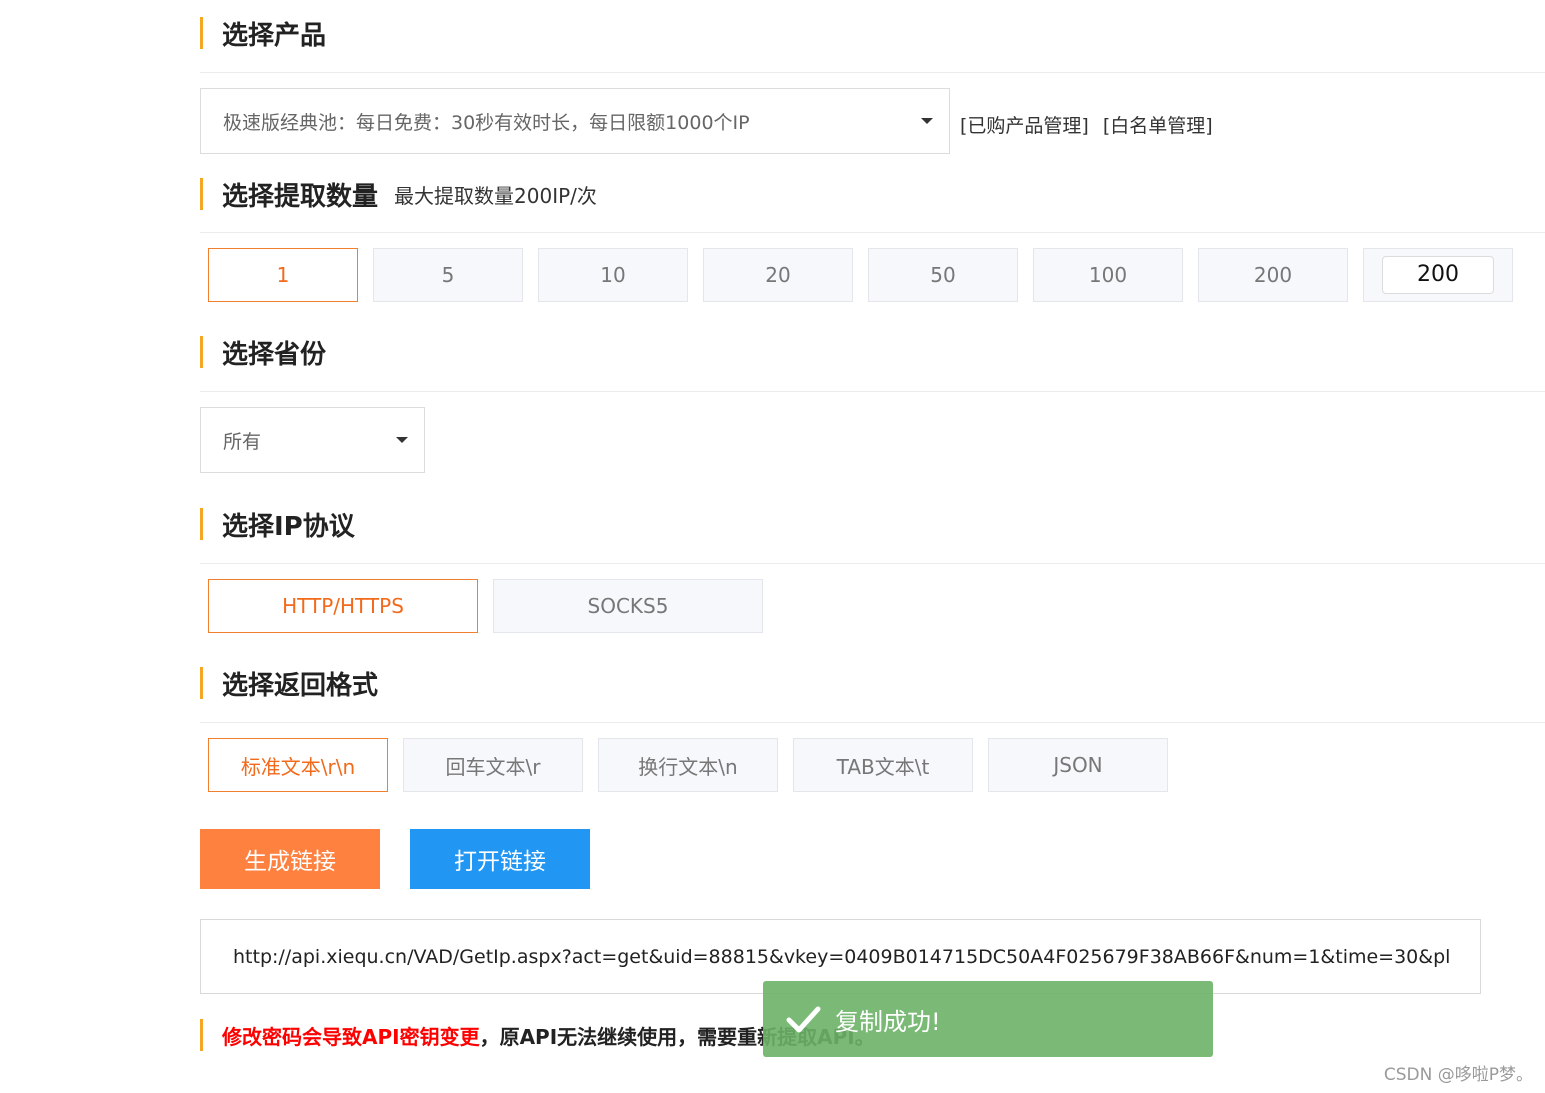 The height and width of the screenshot is (1093, 1545). Describe the element at coordinates (1158, 126) in the screenshot. I see `whitelist-link: [白名单管理]` at that location.